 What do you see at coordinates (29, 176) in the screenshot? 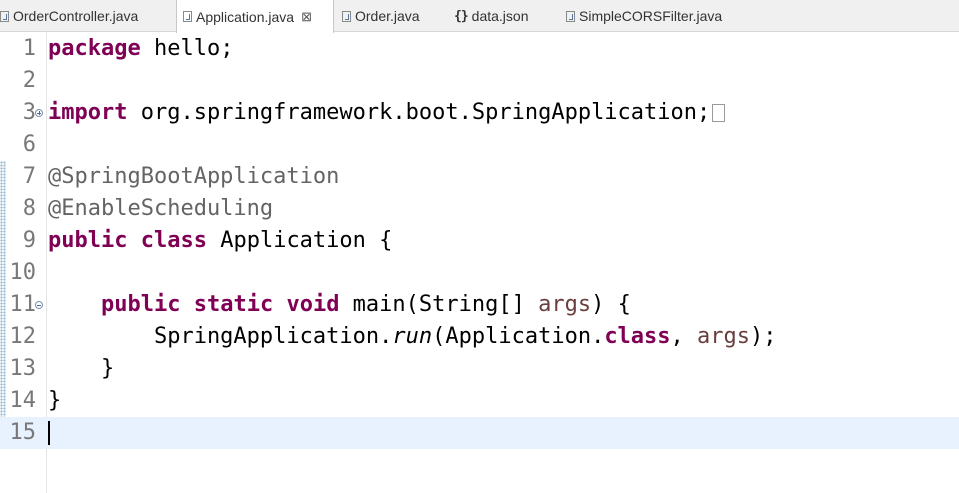
I see `line-number: 7` at bounding box center [29, 176].